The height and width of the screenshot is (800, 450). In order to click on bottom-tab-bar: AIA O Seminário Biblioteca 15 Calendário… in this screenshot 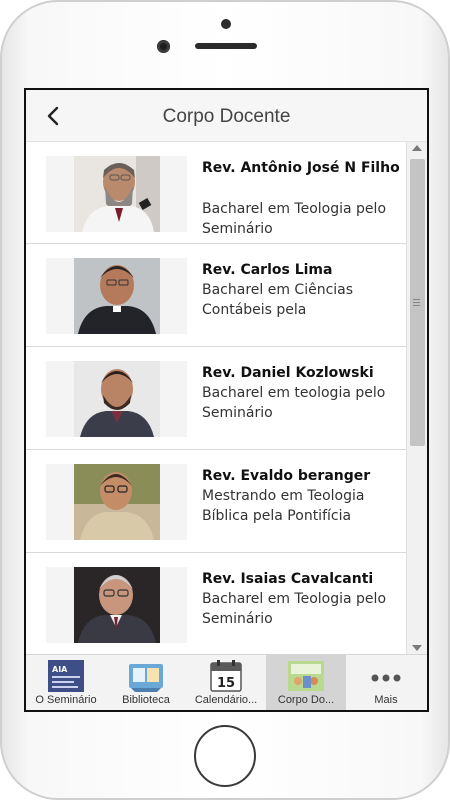, I will do `click(226, 682)`.